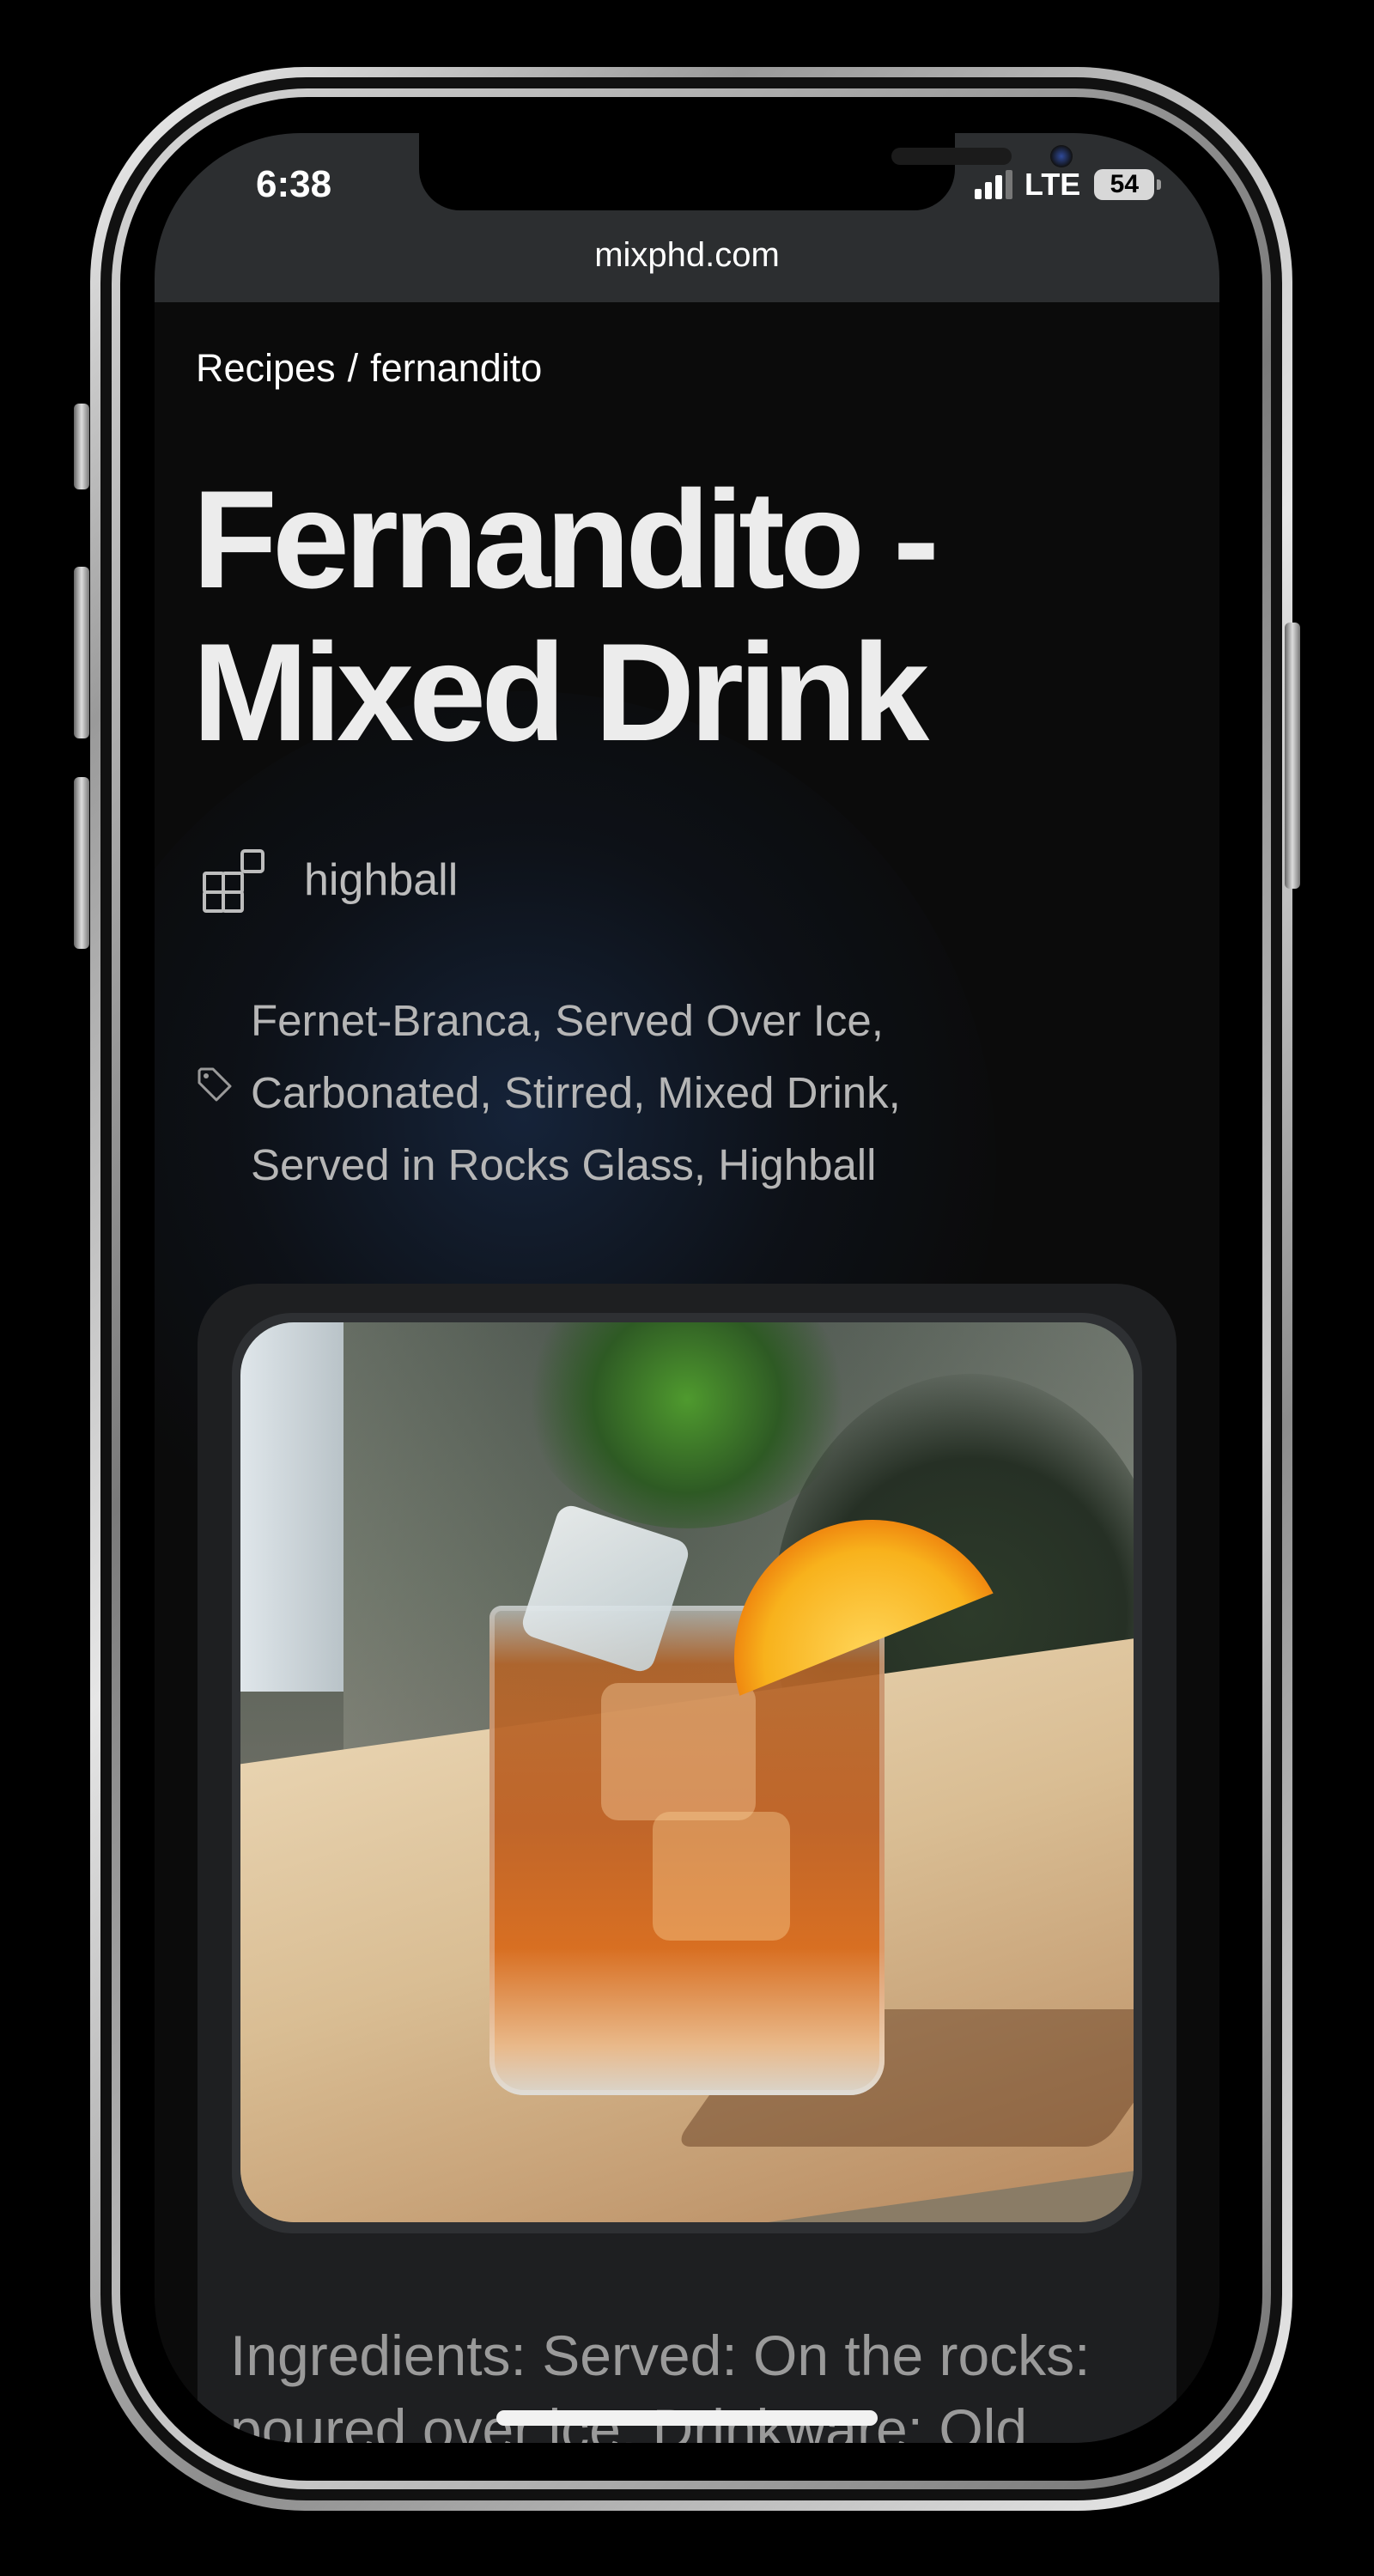 This screenshot has height=2576, width=1374. I want to click on ingredients-line-1: Ingredients: Served: On the rocks:, so click(660, 2355).